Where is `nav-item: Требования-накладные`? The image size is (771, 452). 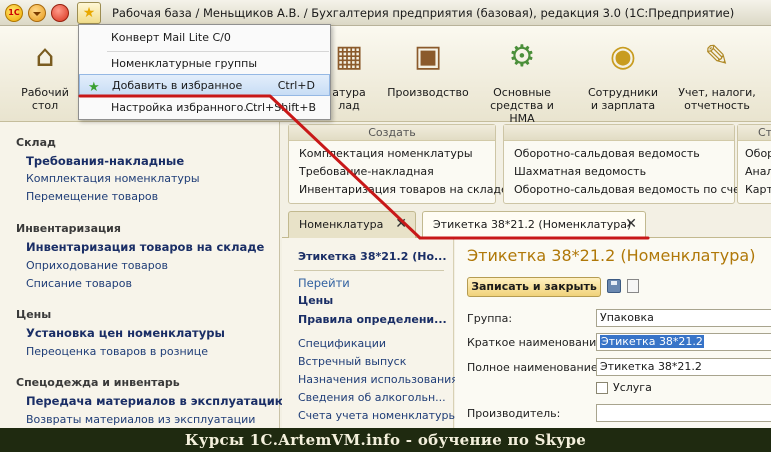 nav-item: Требования-накладные is located at coordinates (105, 161).